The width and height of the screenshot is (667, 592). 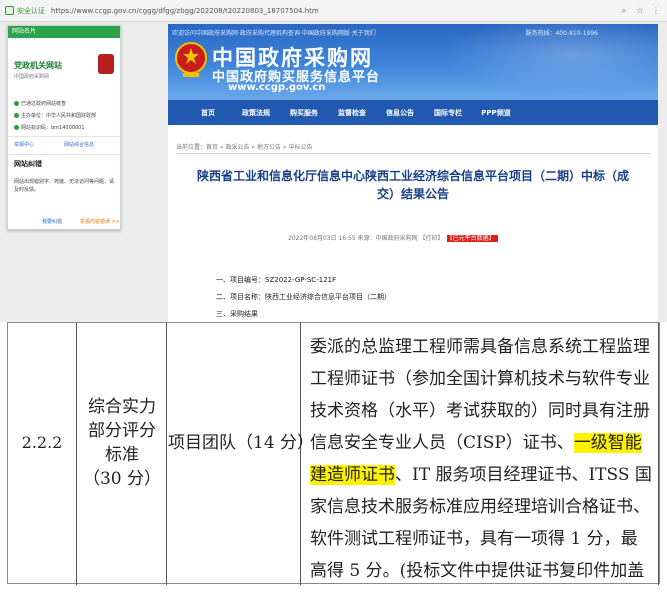 I want to click on breadcrumb: 当前位置：首页 » 政采公告 » 地方公告 » 中标公告, so click(x=244, y=146).